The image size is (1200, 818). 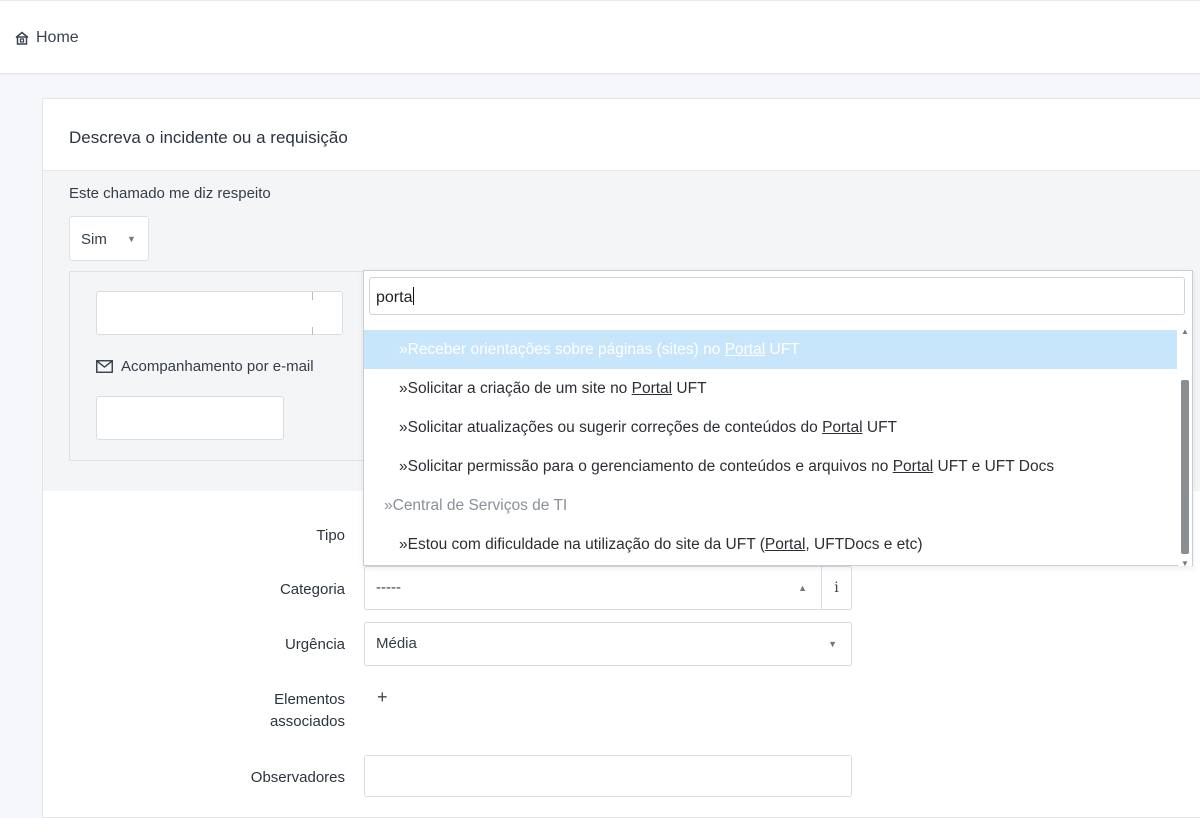 What do you see at coordinates (515, 388) in the screenshot?
I see `option-text: »Solicitar a criação de um site no` at bounding box center [515, 388].